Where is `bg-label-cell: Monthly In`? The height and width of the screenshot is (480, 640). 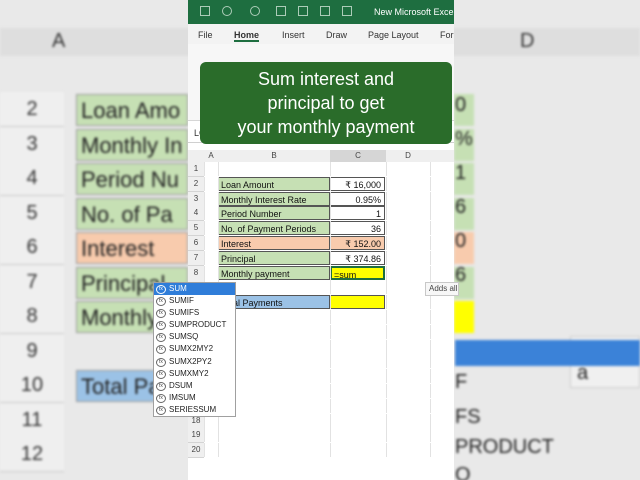 bg-label-cell: Monthly In is located at coordinates (132, 144).